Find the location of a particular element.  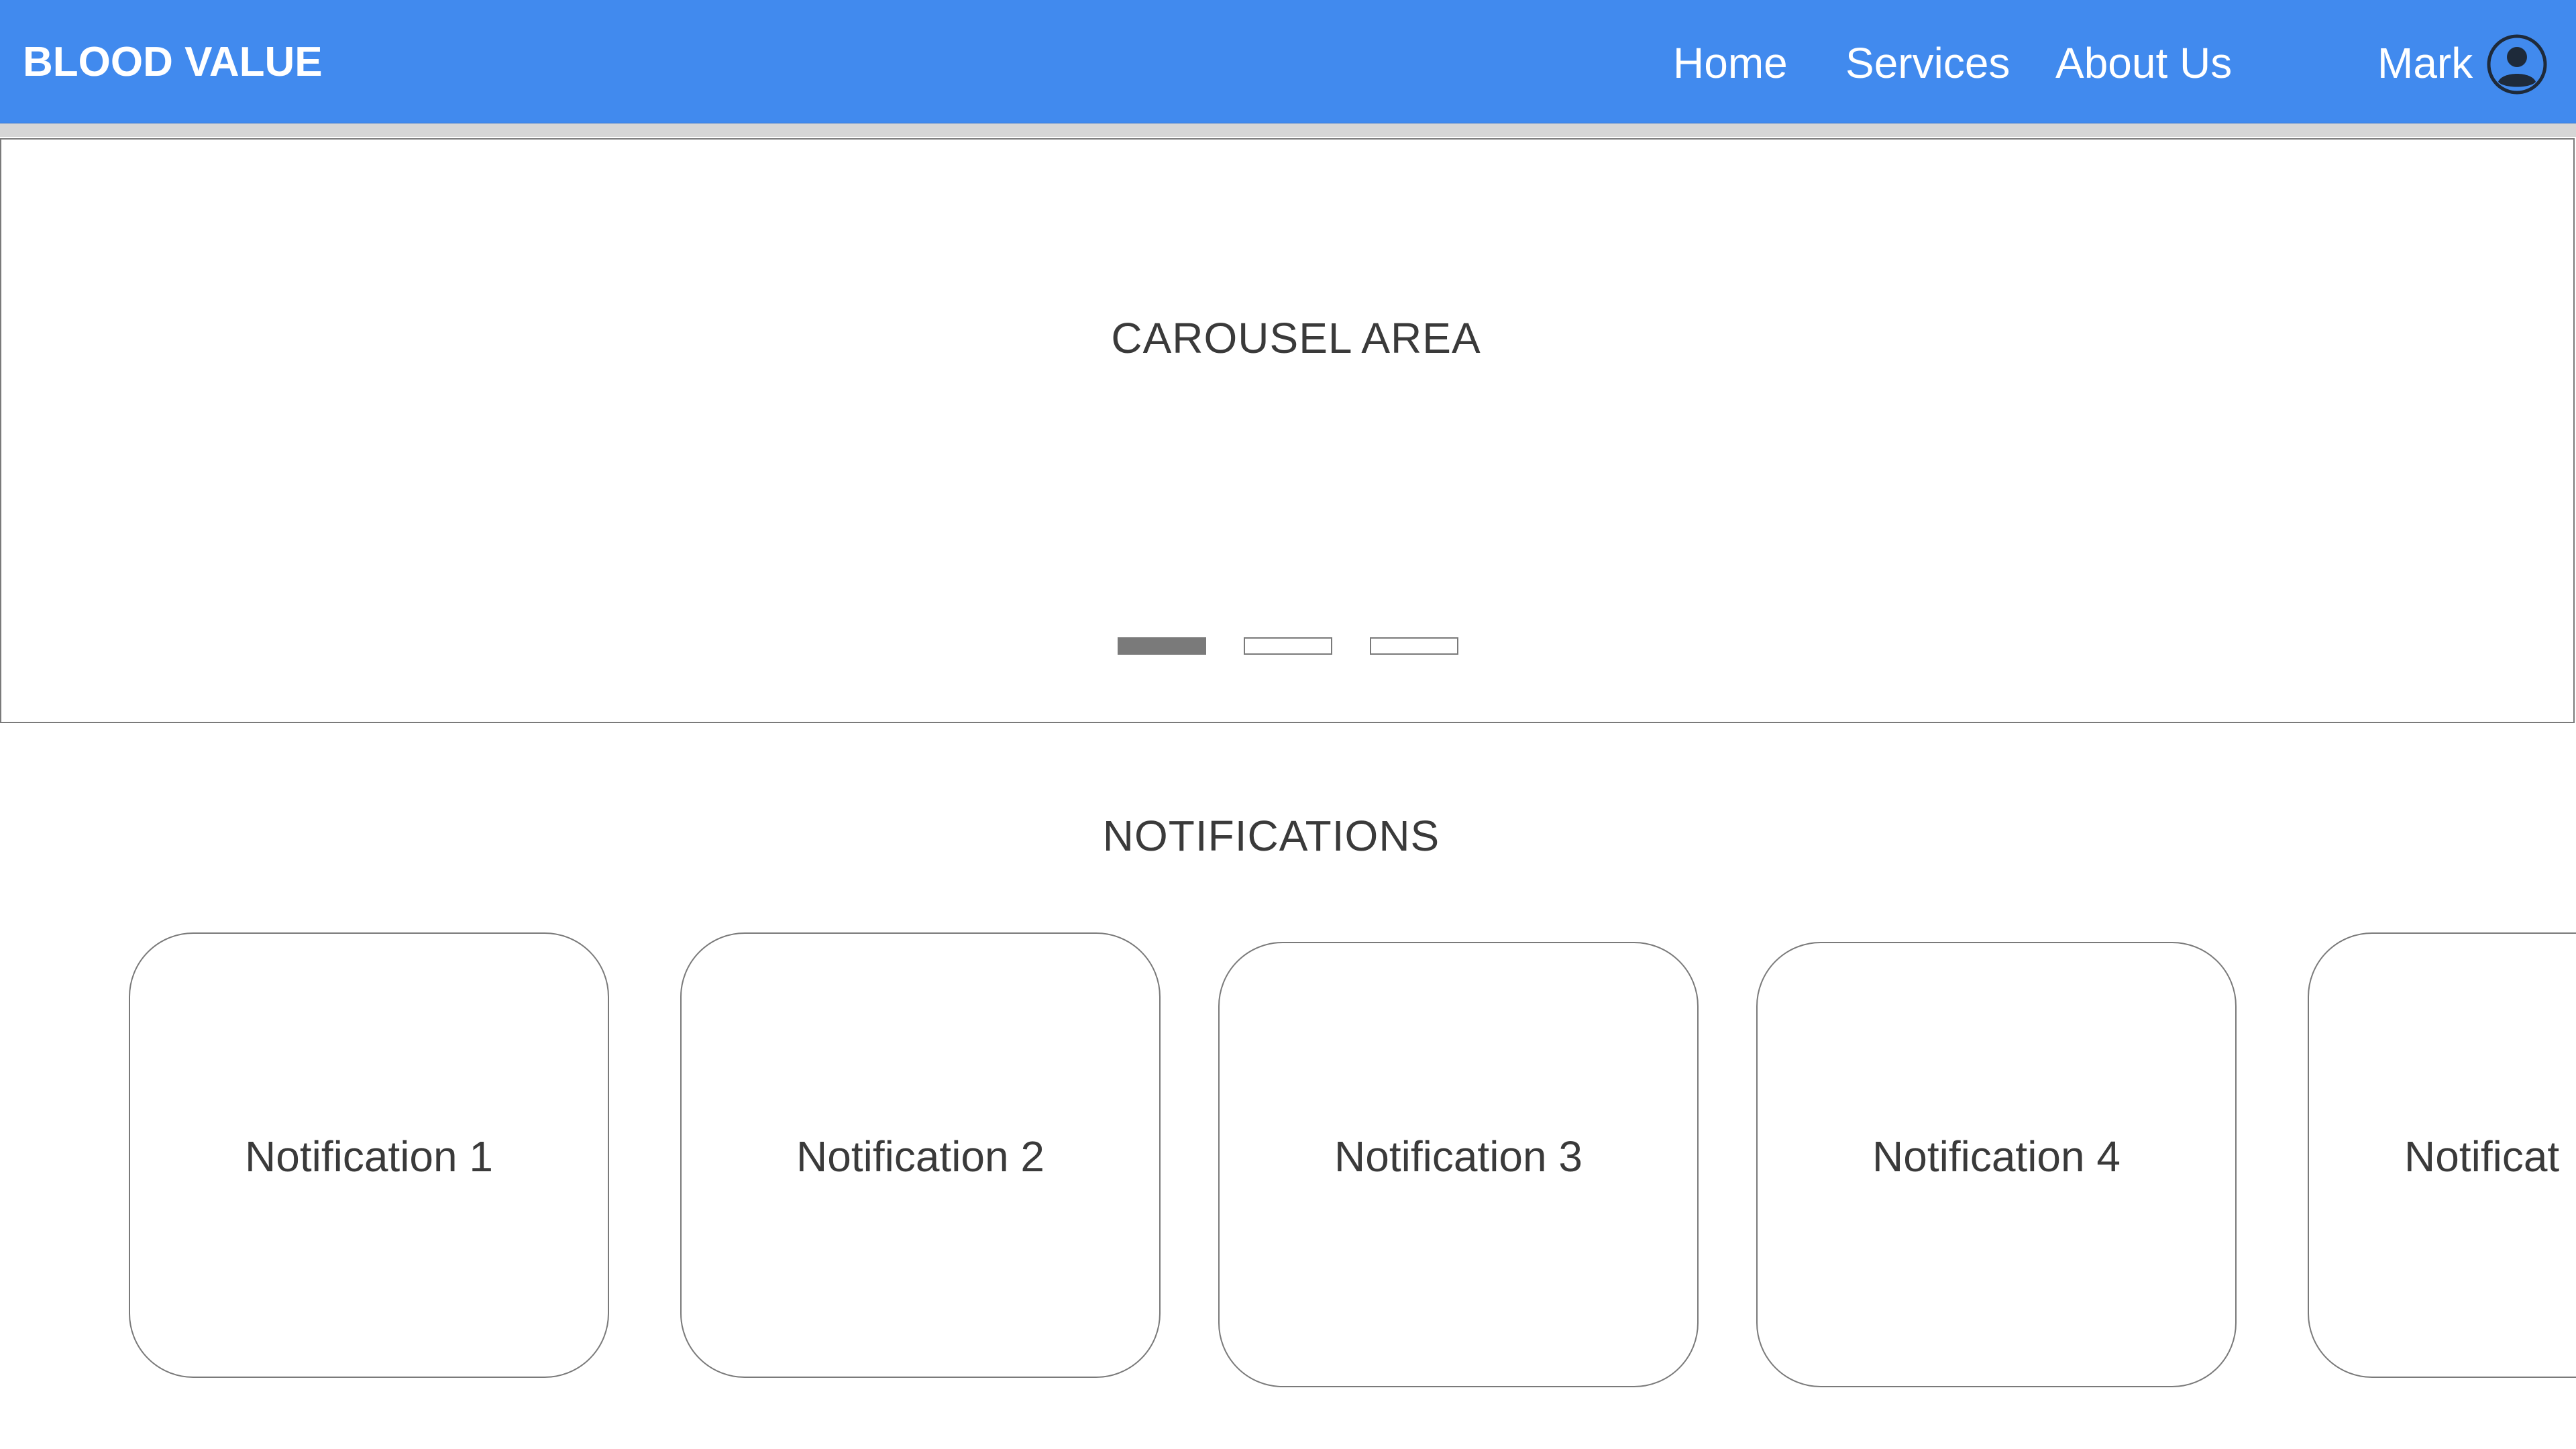

notification-card: Notification 3 is located at coordinates (1458, 1164).